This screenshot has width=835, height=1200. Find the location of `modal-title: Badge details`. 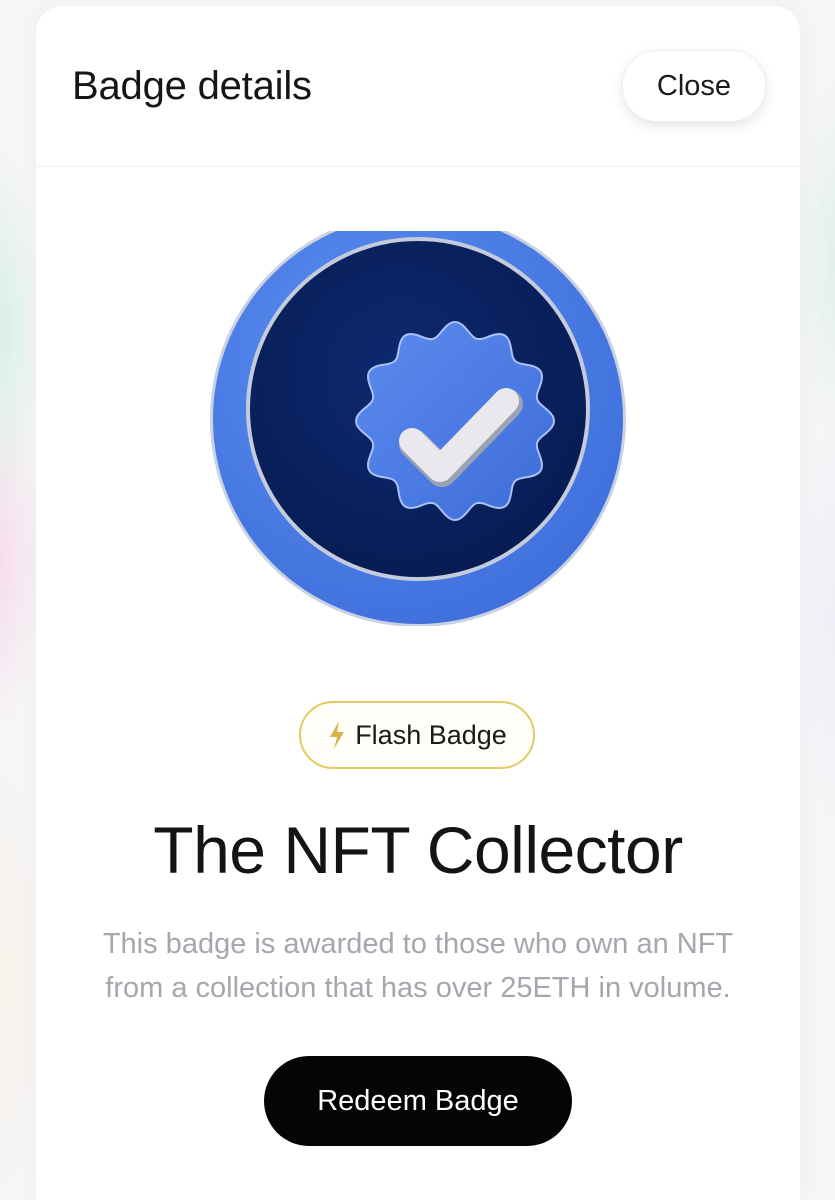

modal-title: Badge details is located at coordinates (192, 86).